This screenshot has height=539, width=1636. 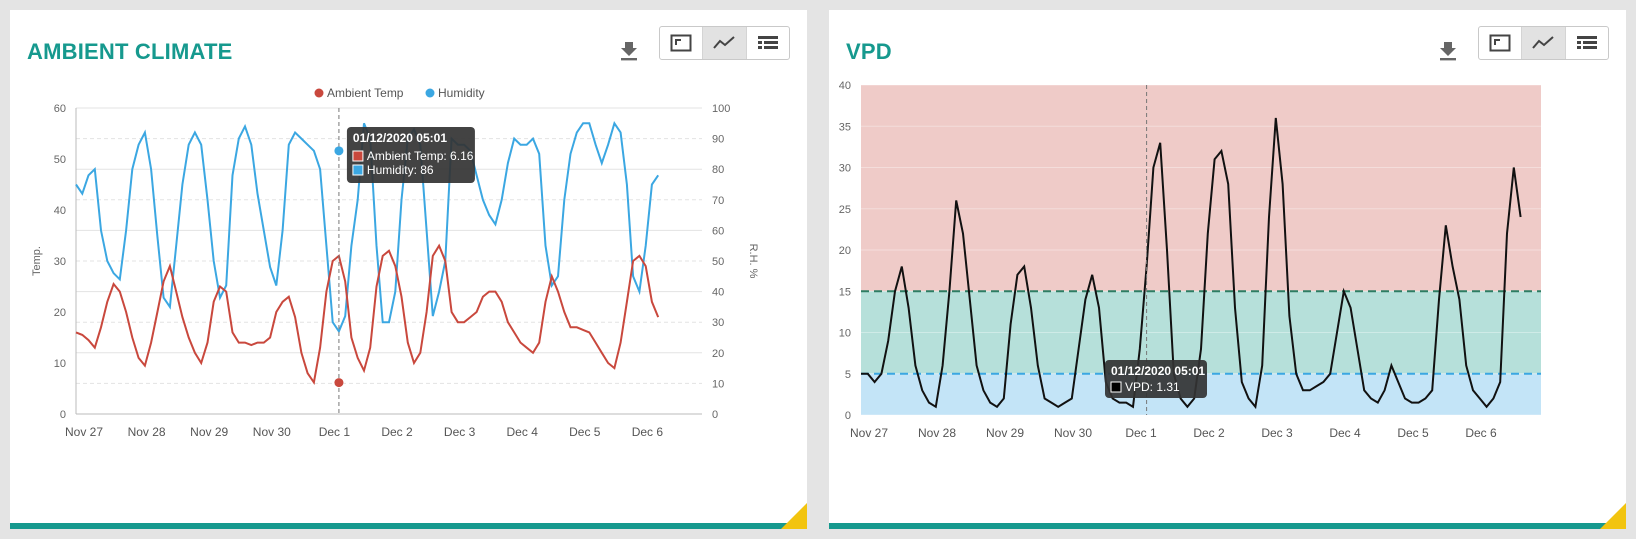 I want to click on y2-tick-label: 60, so click(x=718, y=231).